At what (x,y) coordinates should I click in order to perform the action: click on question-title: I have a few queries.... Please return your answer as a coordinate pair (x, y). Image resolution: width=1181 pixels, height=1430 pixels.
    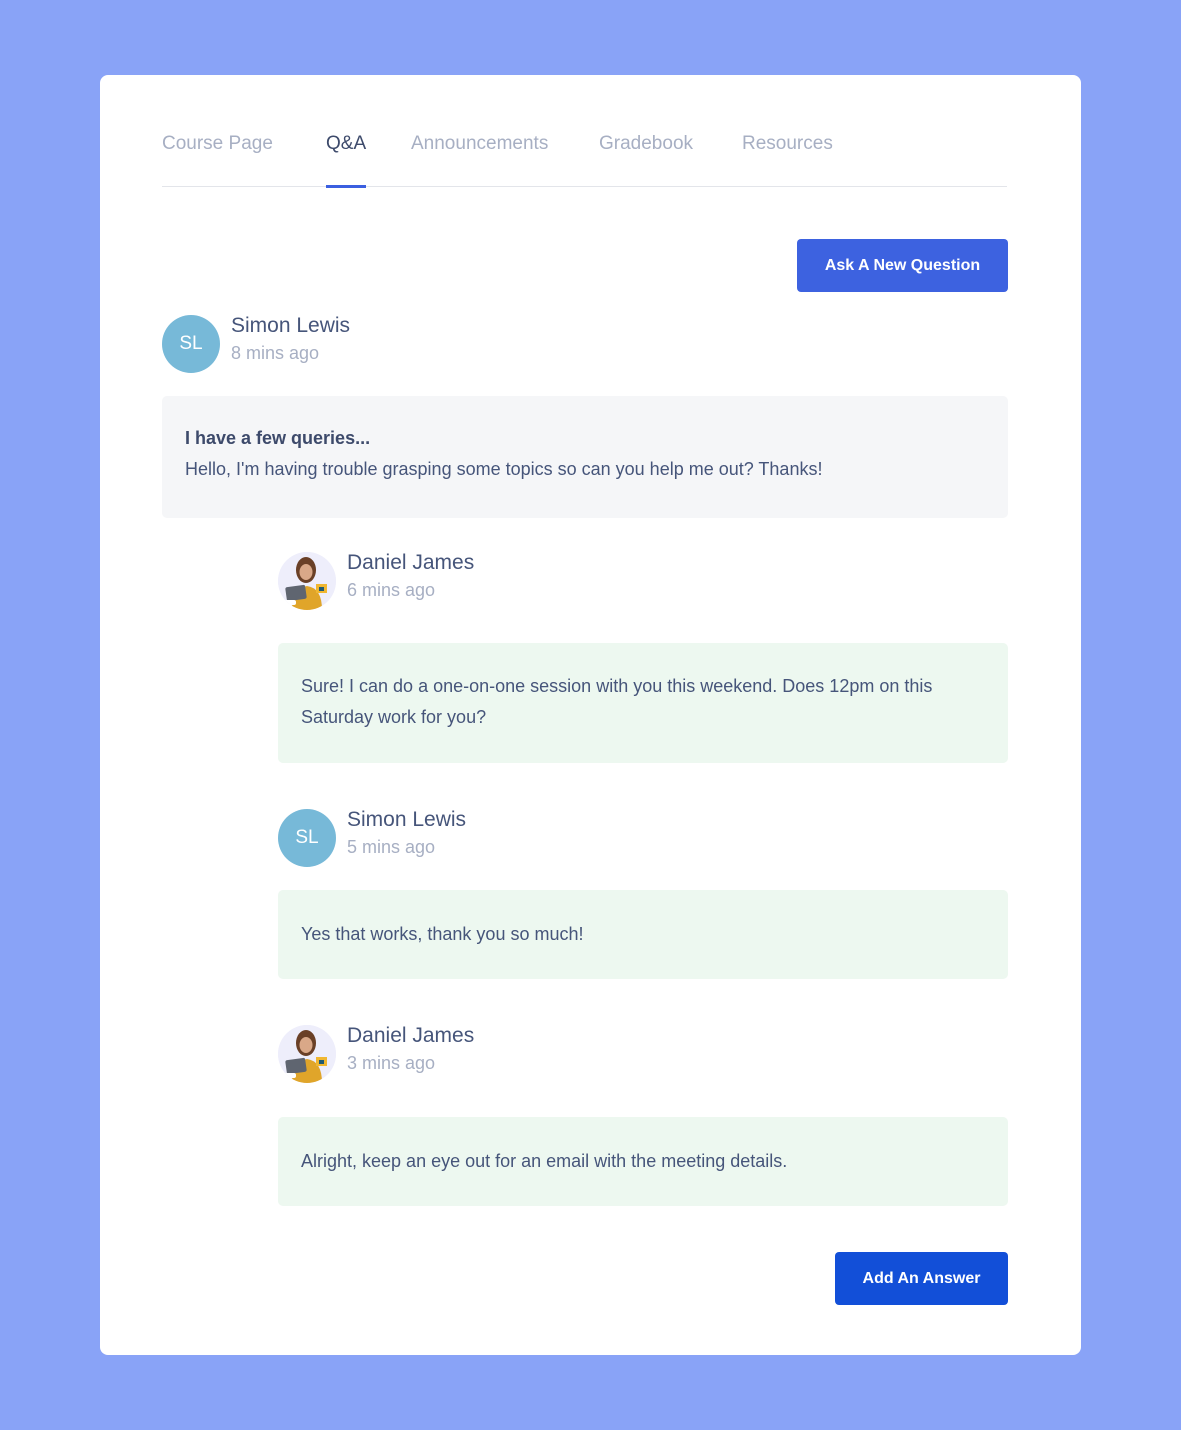
    Looking at the image, I should click on (278, 438).